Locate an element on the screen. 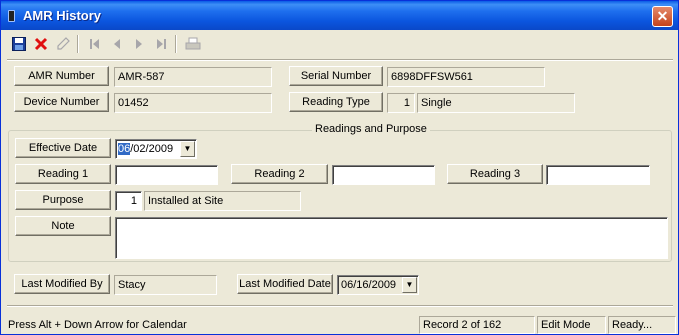 This screenshot has width=679, height=335. device-number-field: 01452 is located at coordinates (193, 103).